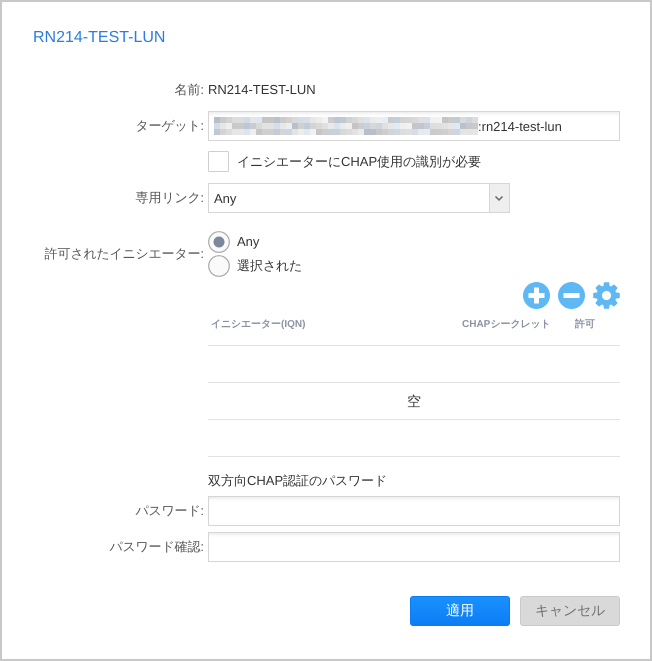 This screenshot has width=652, height=661. I want to click on field-label: ターゲット:, so click(169, 126).